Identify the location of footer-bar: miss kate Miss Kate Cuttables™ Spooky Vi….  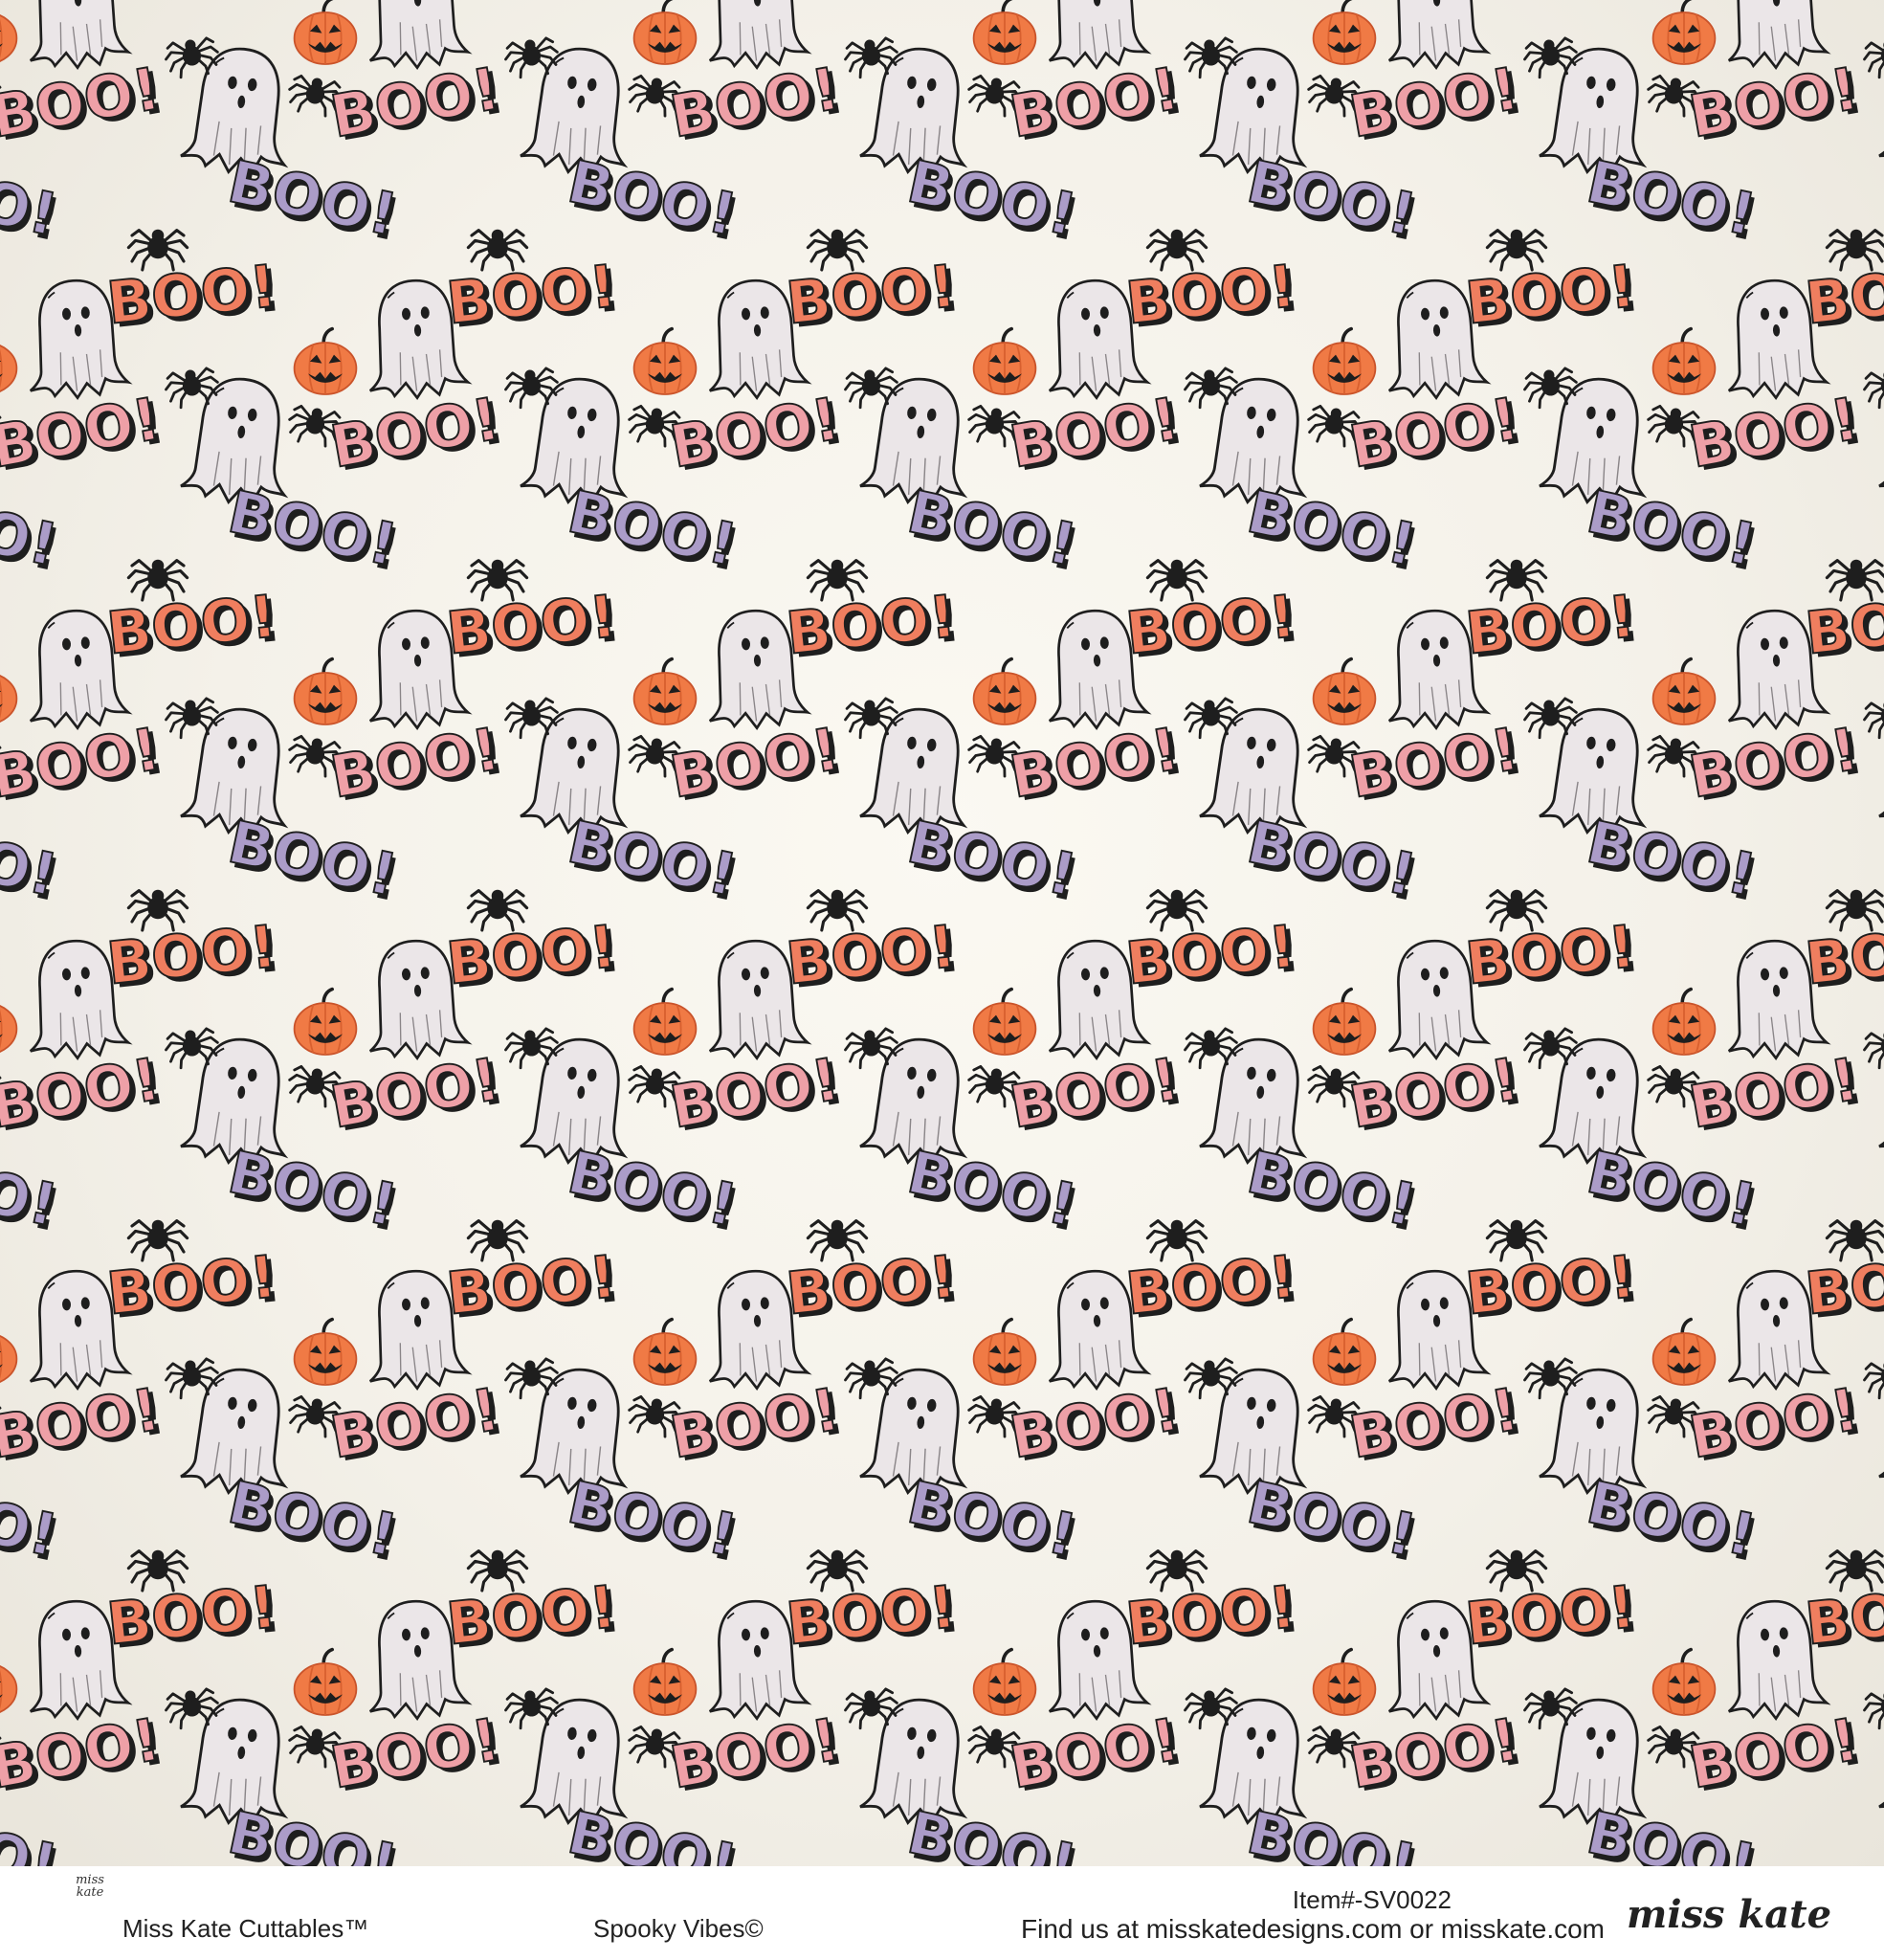
(942, 1913).